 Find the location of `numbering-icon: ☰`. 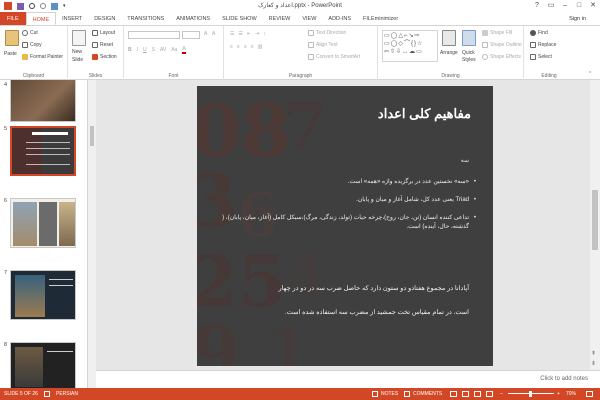

numbering-icon: ☰ is located at coordinates (240, 34).